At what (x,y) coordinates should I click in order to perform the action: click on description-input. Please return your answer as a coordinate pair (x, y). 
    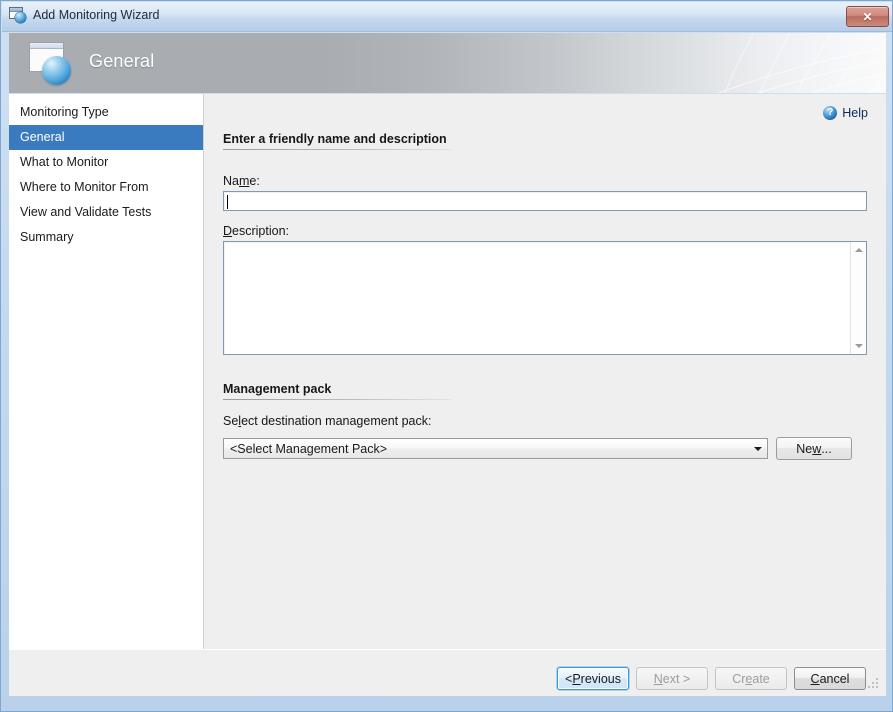
    Looking at the image, I should click on (545, 298).